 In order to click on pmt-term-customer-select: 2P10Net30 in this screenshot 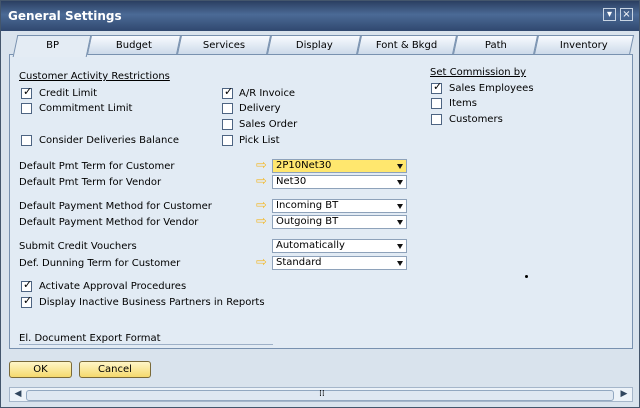, I will do `click(339, 166)`.